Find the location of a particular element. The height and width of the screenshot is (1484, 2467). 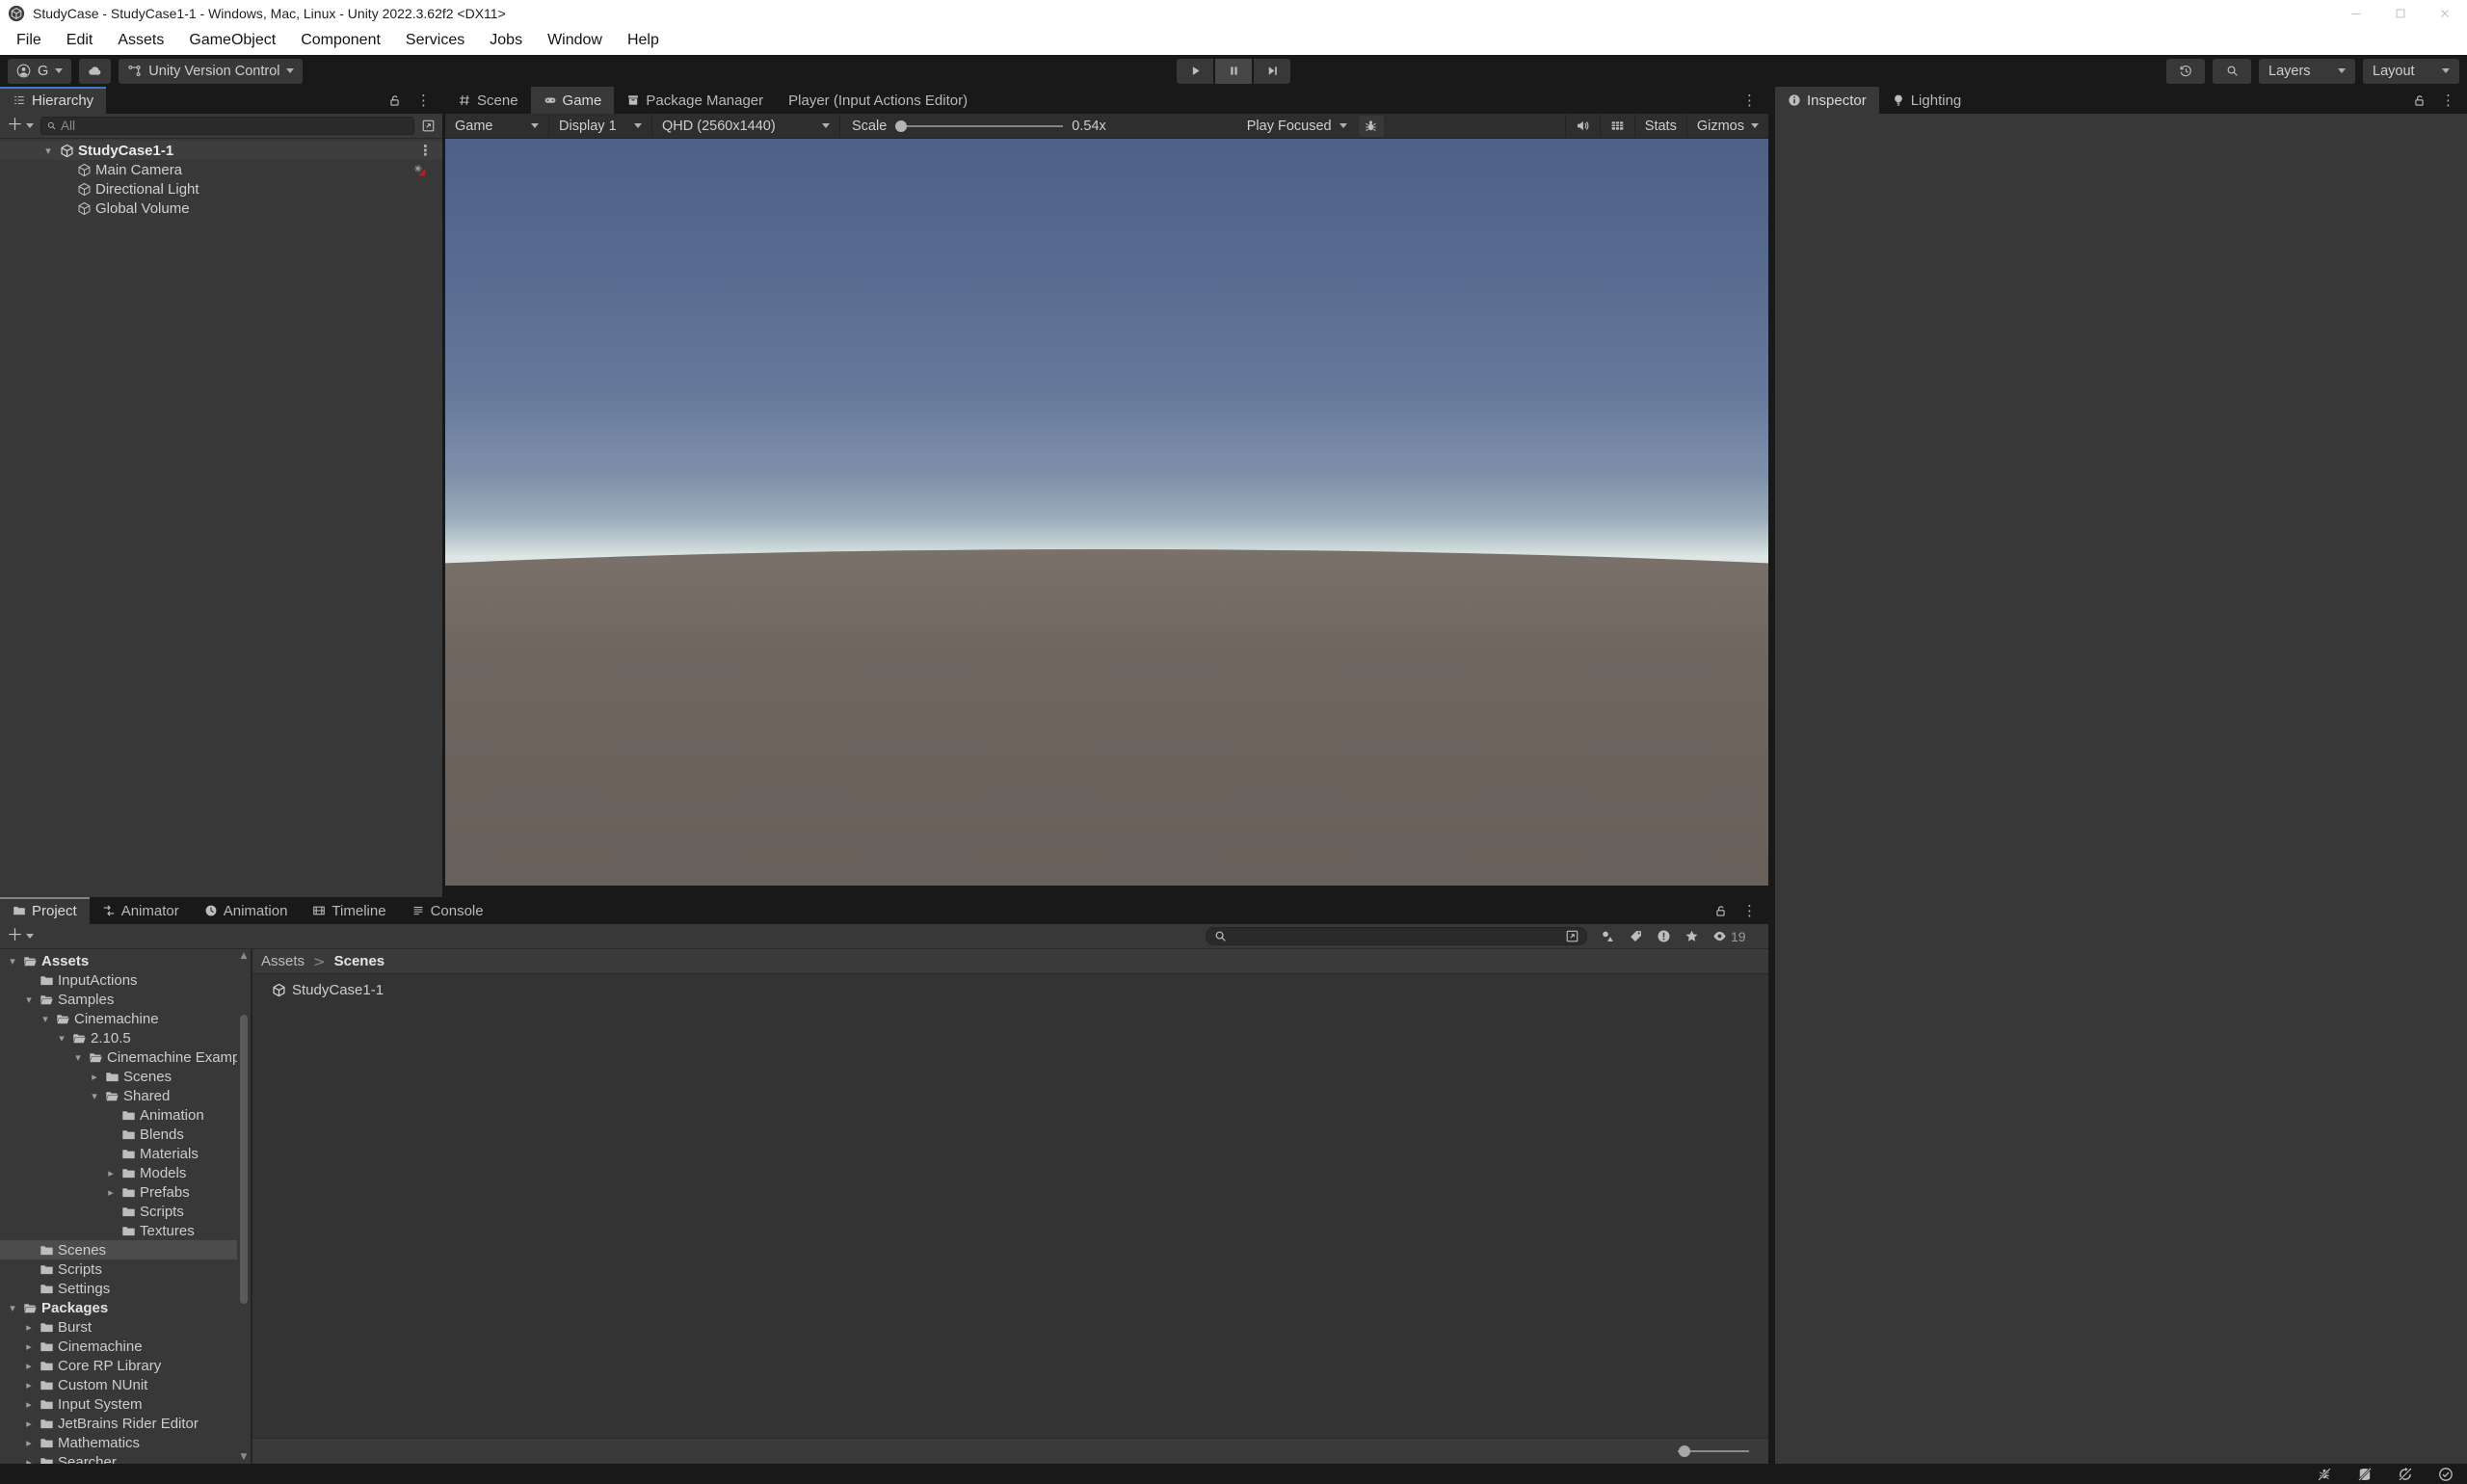

tree-item-mathematics: ▸ Mathematics is located at coordinates (125, 1442).